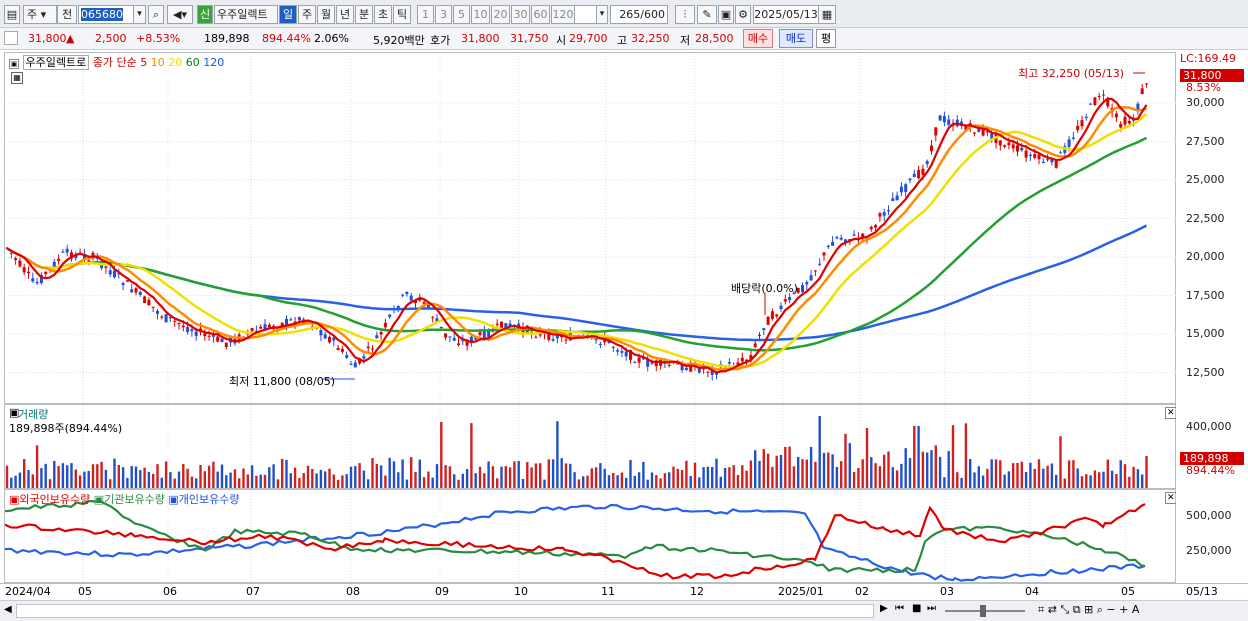  I want to click on prev-button: 전, so click(67, 14).